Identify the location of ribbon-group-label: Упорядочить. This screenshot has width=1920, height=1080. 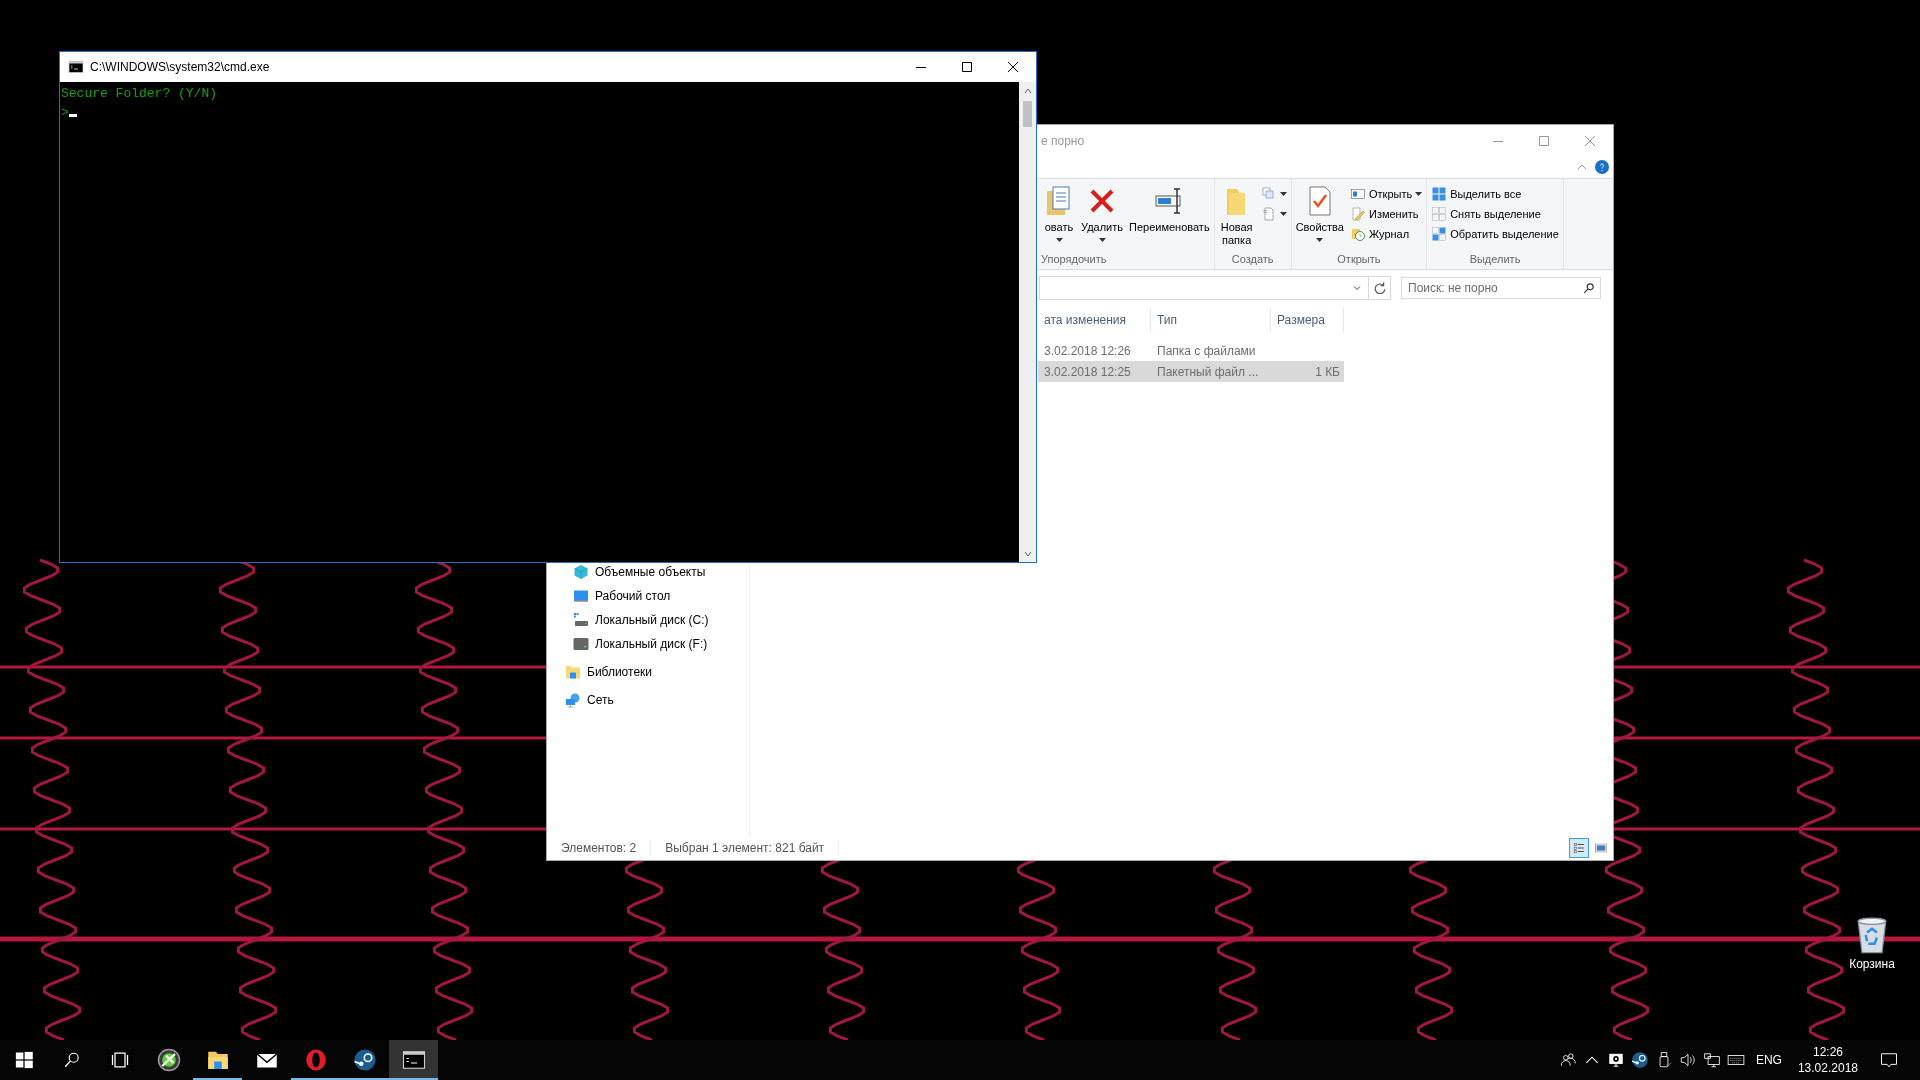
(1074, 259).